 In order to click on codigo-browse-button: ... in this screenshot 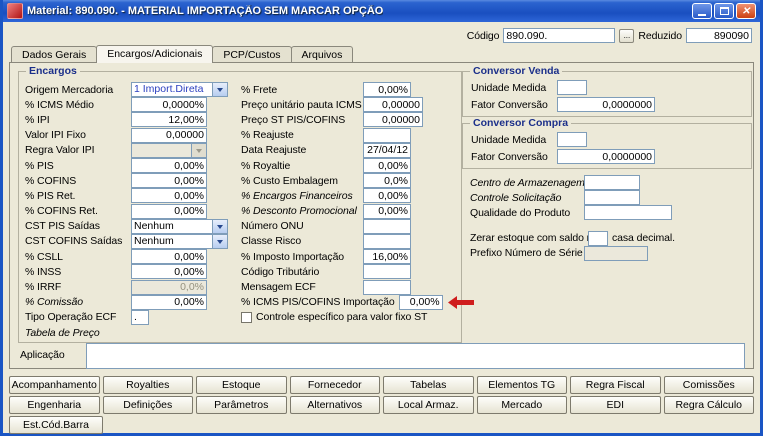, I will do `click(627, 35)`.